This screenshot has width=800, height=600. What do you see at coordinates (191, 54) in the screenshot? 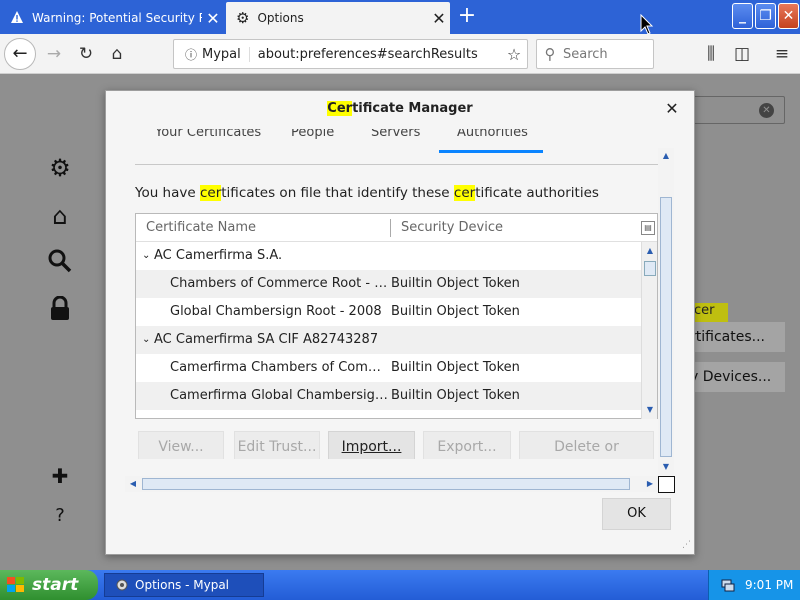
I see `info-icon: ⓘ` at bounding box center [191, 54].